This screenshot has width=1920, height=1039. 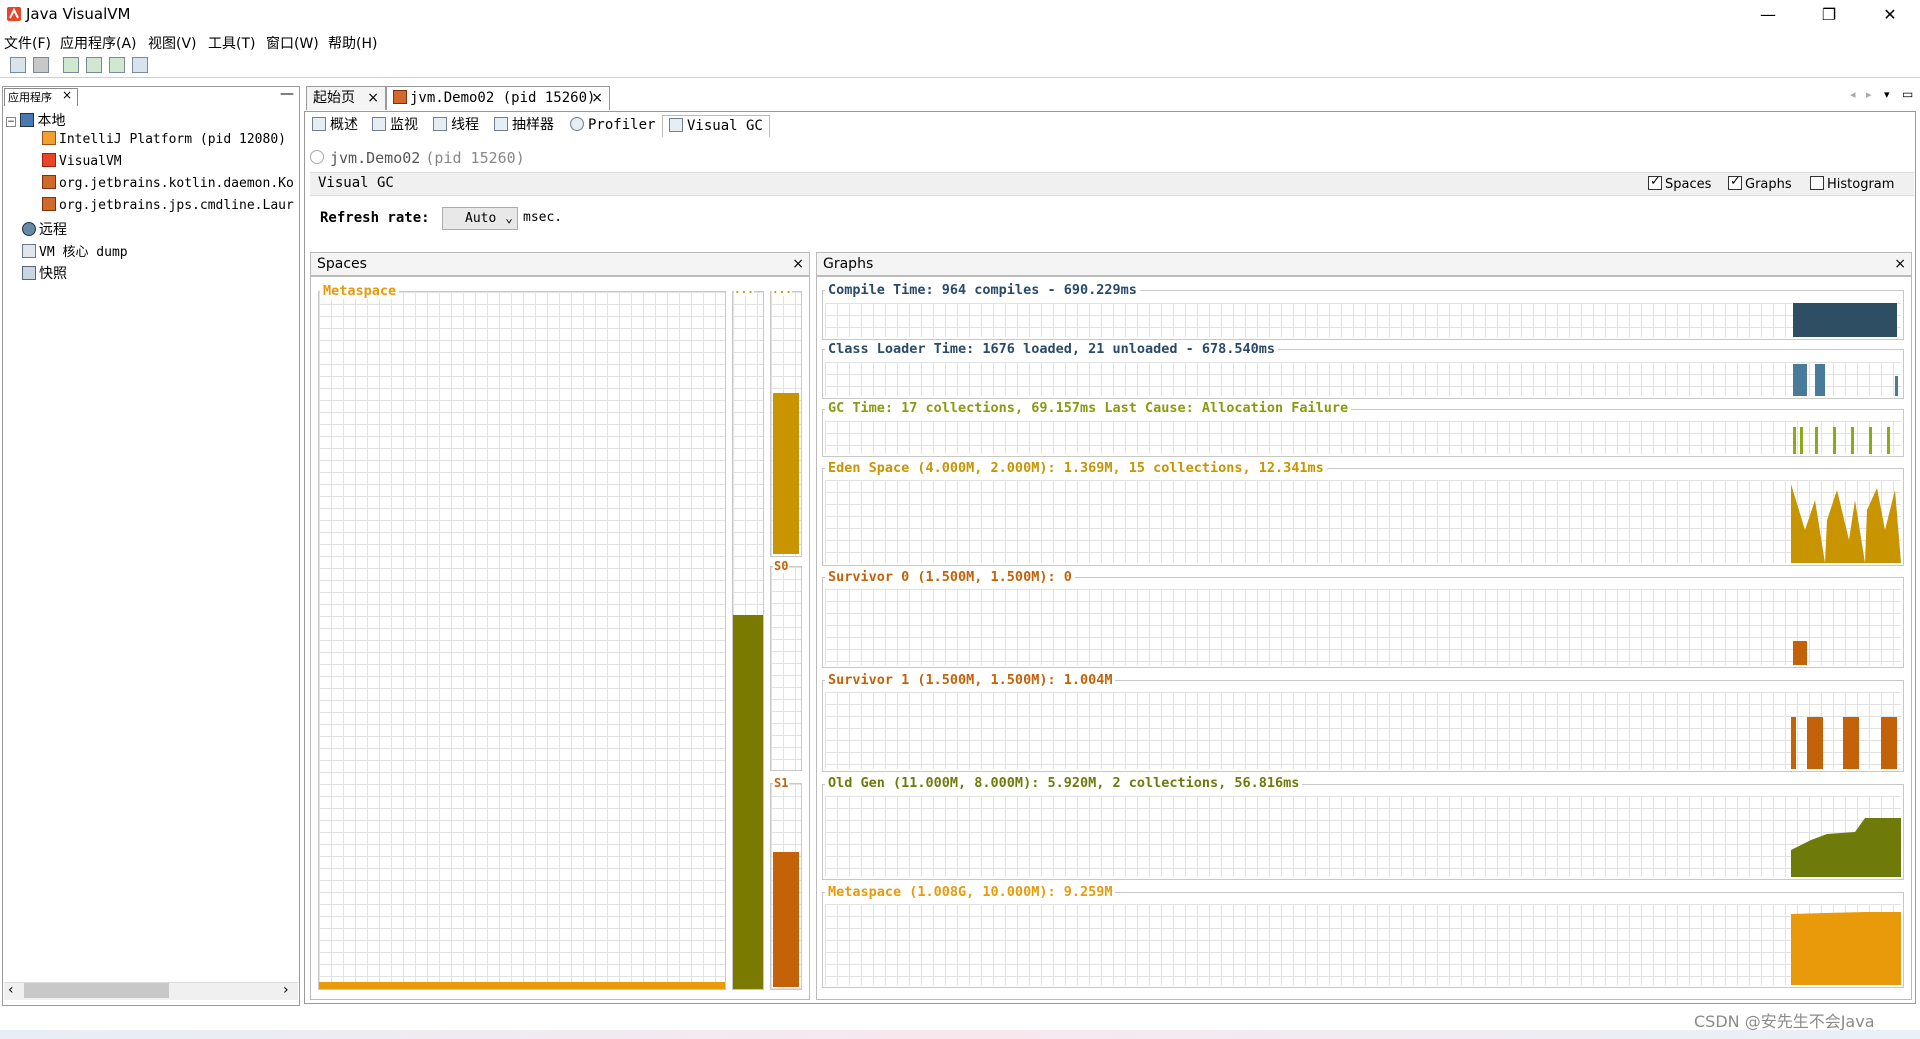 What do you see at coordinates (287, 94) in the screenshot?
I see `applications-panel-minimize-icon: —` at bounding box center [287, 94].